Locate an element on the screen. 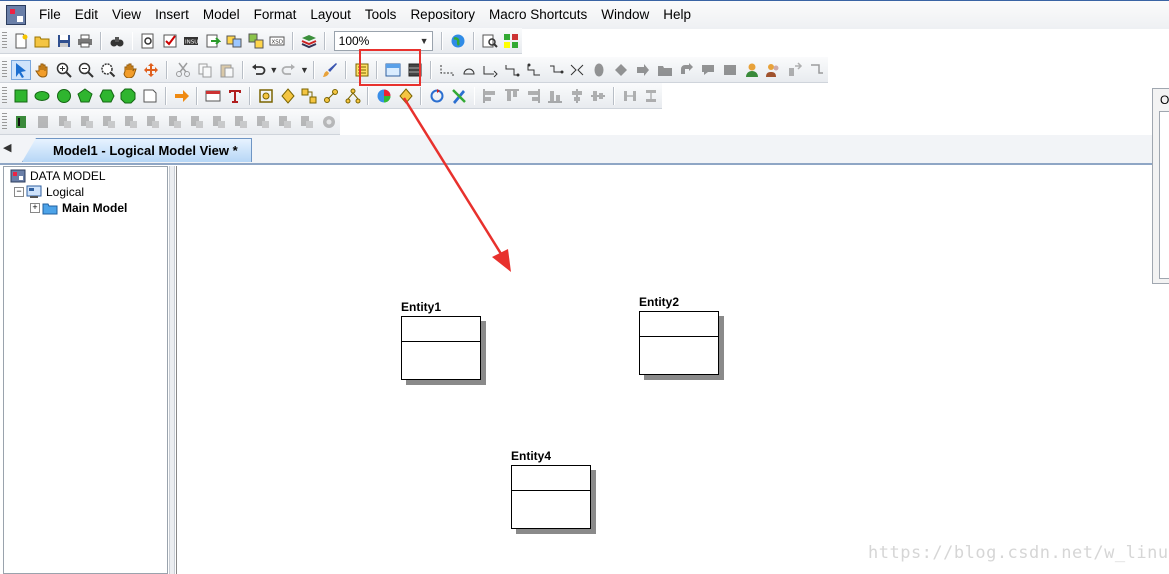 This screenshot has height=574, width=1169. relationship-many-button is located at coordinates (512, 70).